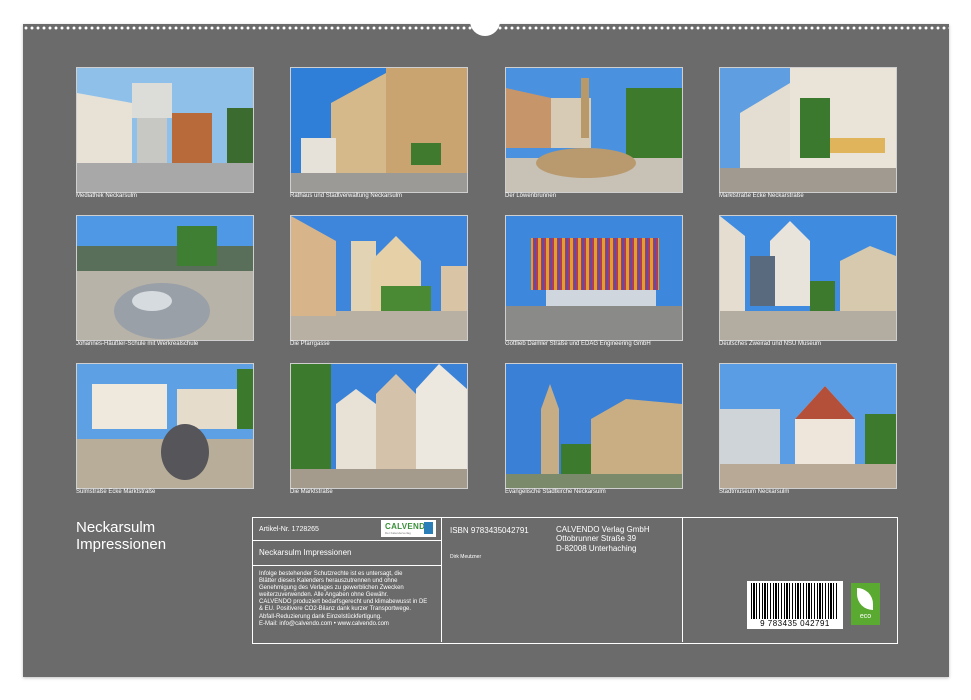 This screenshot has width=971, height=700. Describe the element at coordinates (310, 344) in the screenshot. I see `photo-caption: Die Pfarrgasse` at that location.